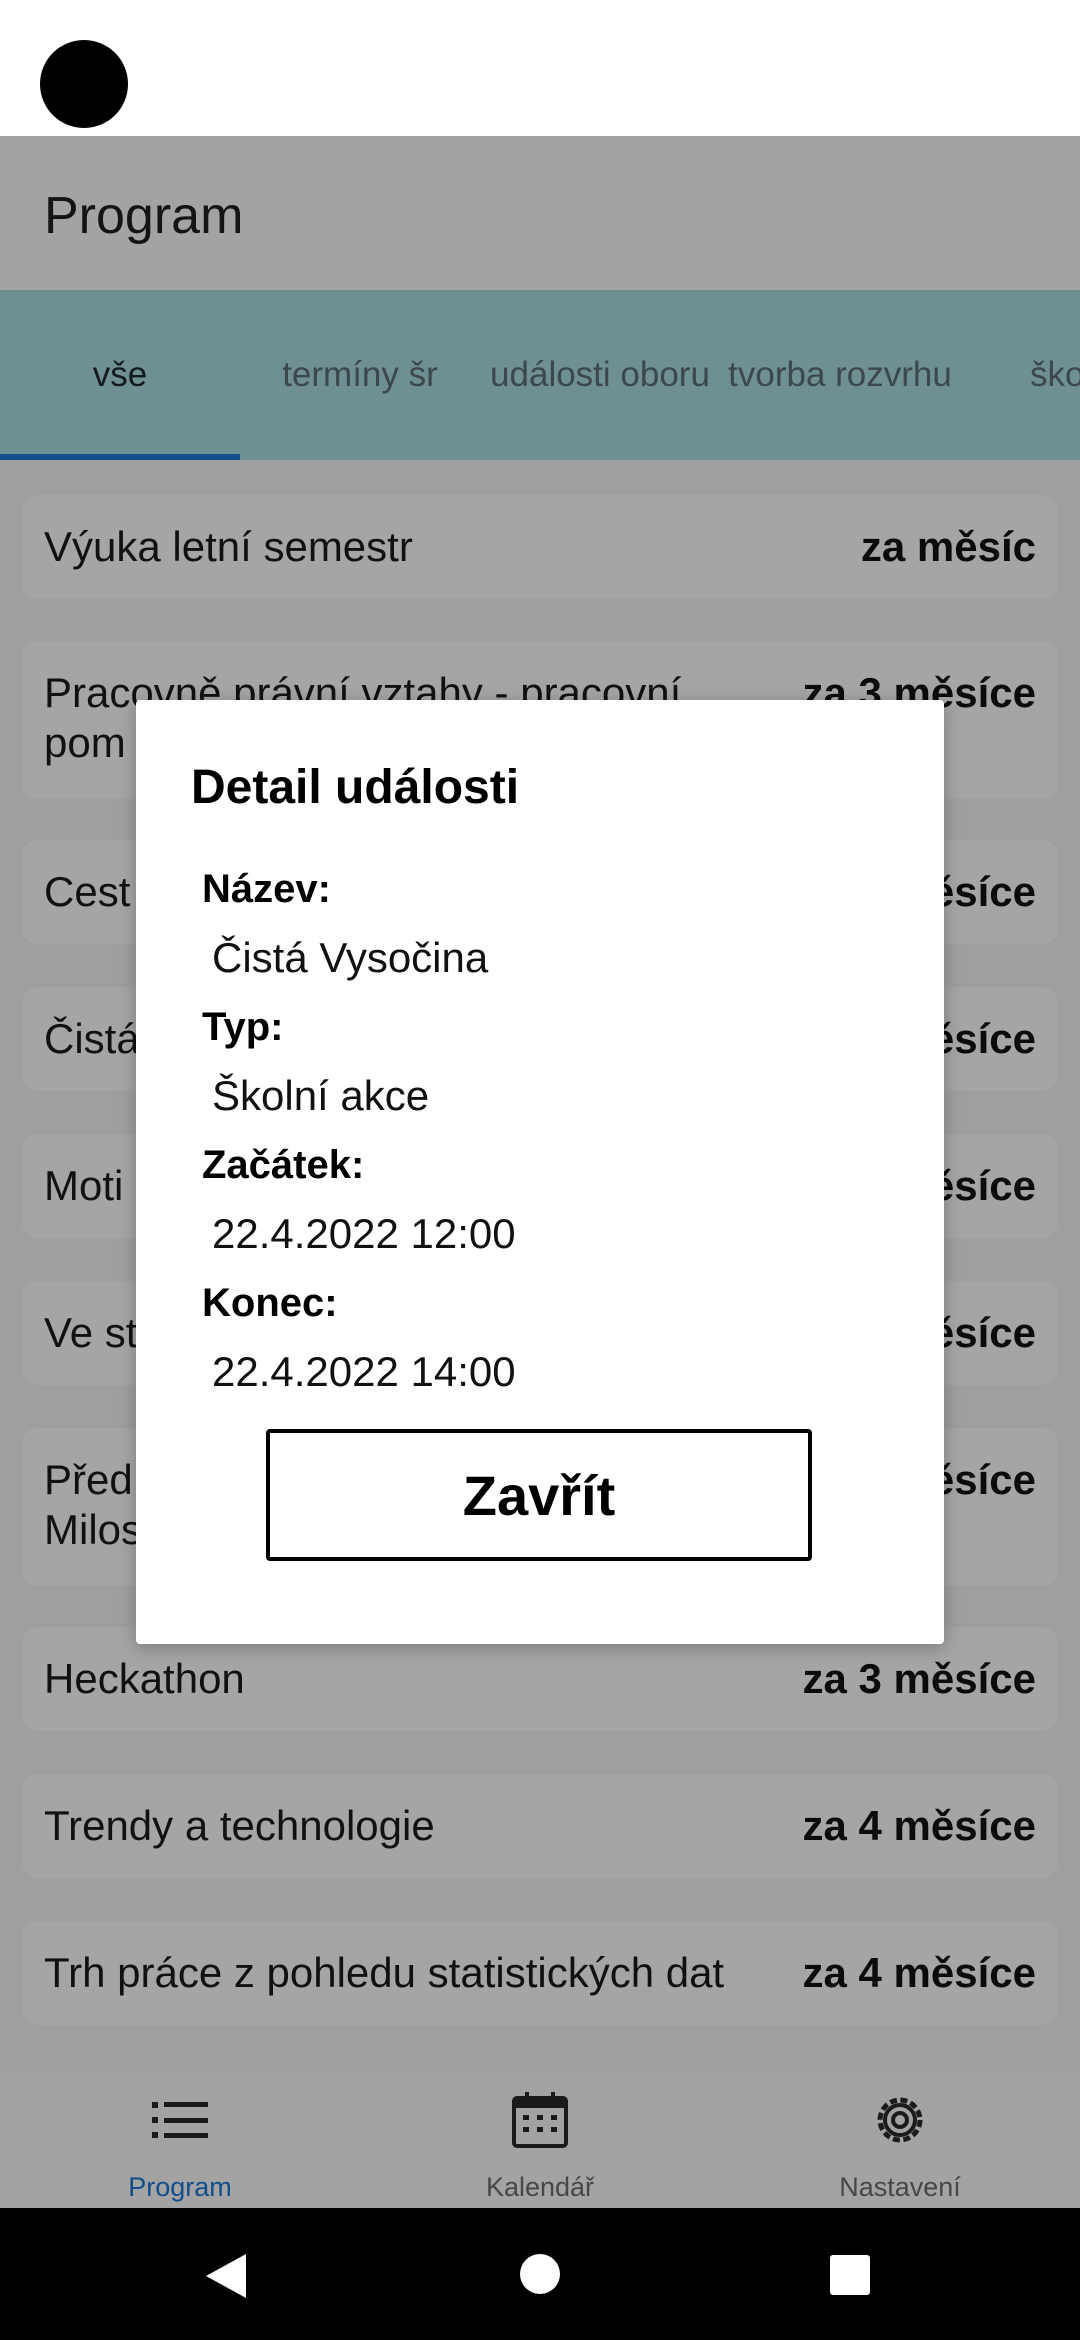  I want to click on type-label: Typ:, so click(243, 1027).